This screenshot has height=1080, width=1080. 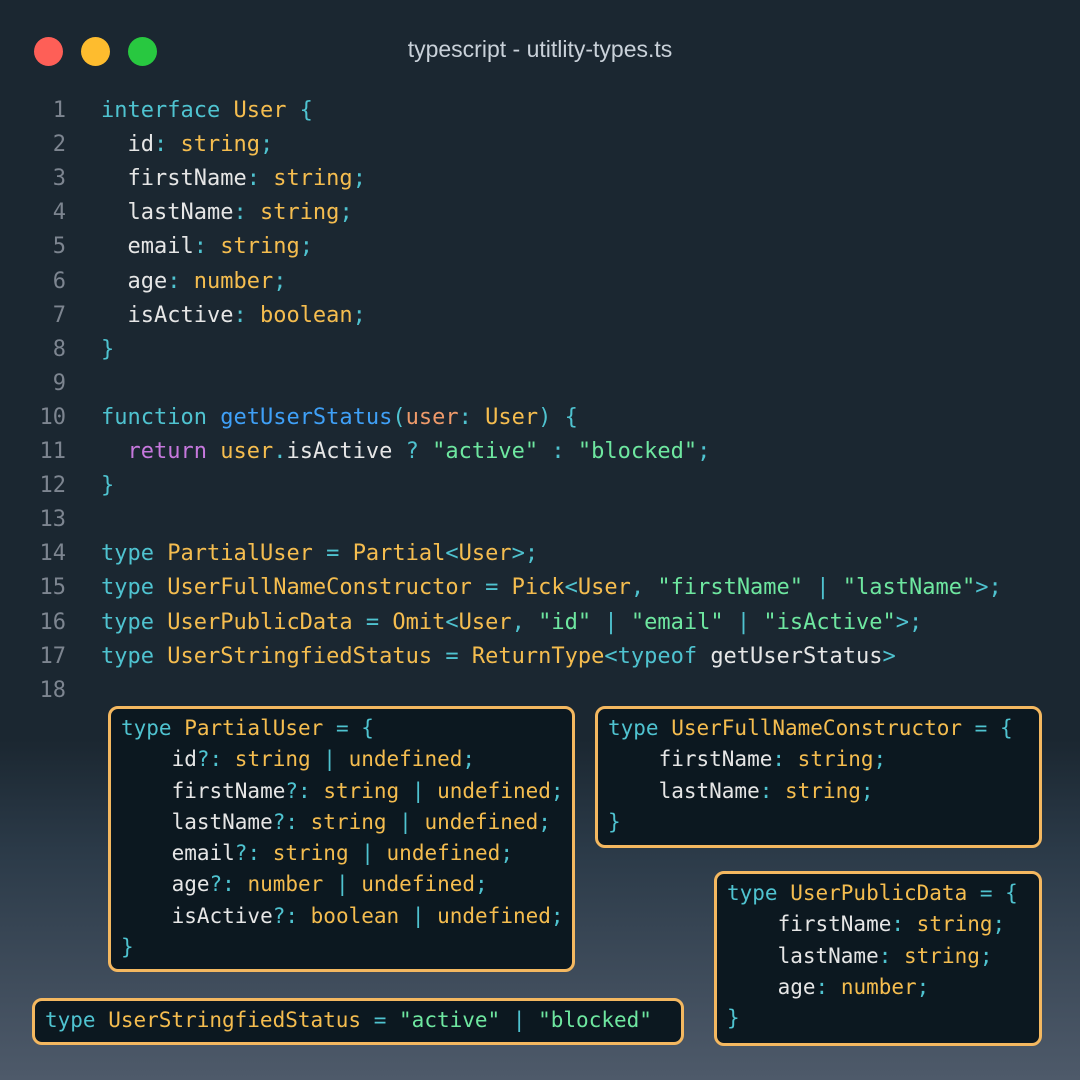 What do you see at coordinates (53, 520) in the screenshot?
I see `line-number: 13` at bounding box center [53, 520].